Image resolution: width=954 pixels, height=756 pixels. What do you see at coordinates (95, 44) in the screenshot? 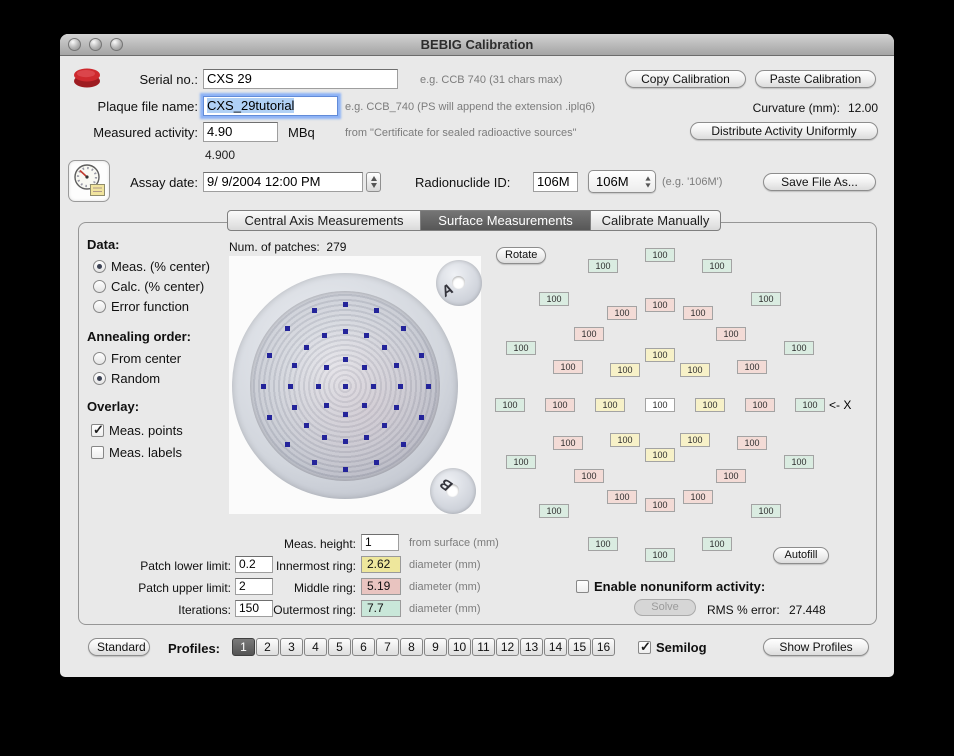
I see `minimize-button` at bounding box center [95, 44].